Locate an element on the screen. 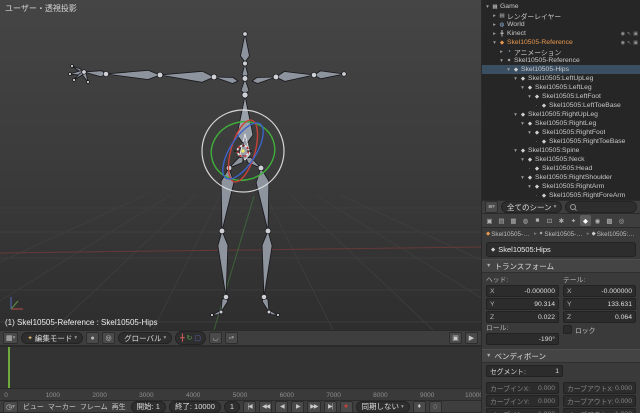 The height and width of the screenshot is (413, 640). orientation-dropdown: グローバル ▾ is located at coordinates (145, 338).